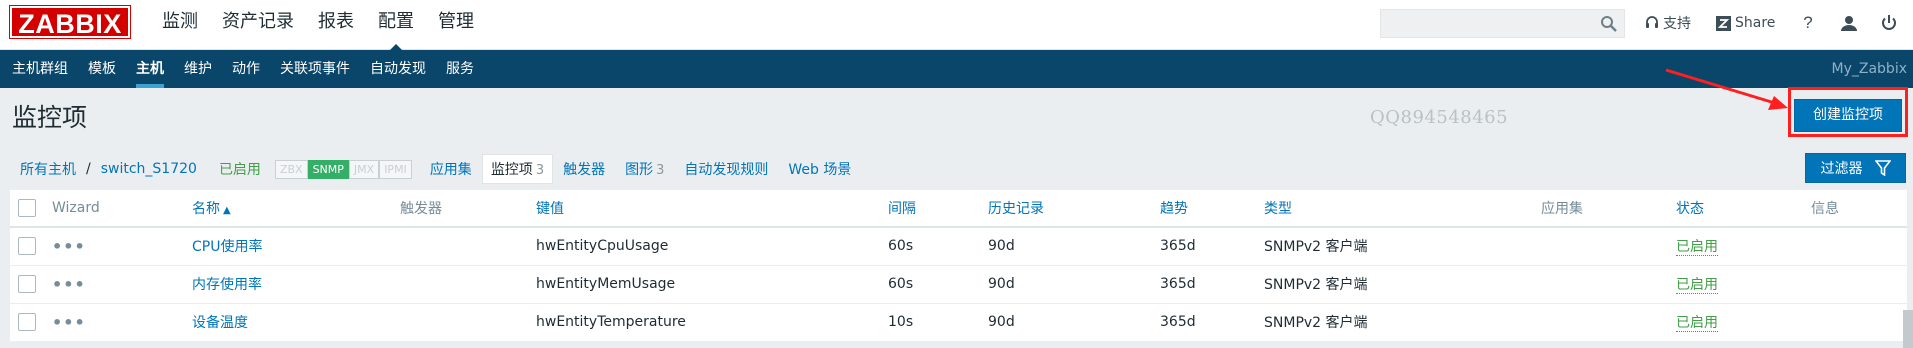 Image resolution: width=1913 pixels, height=348 pixels. Describe the element at coordinates (288, 209) in the screenshot. I see `header-name: 名称 ▲` at that location.